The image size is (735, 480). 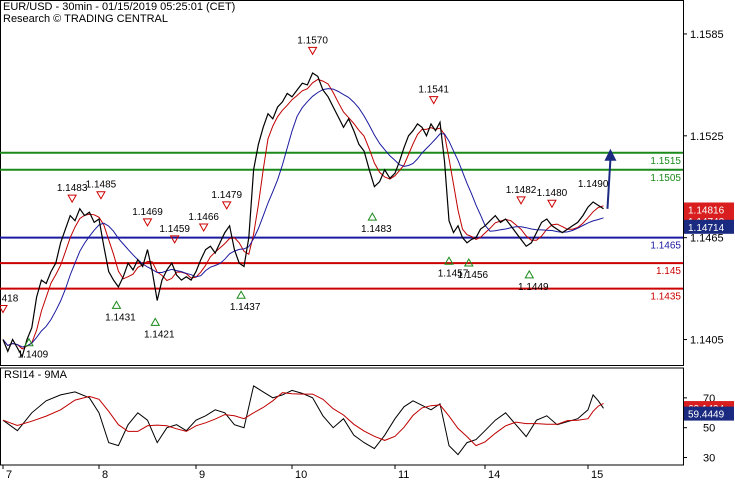 What do you see at coordinates (707, 341) in the screenshot?
I see `price-tick-label: 1.1405` at bounding box center [707, 341].